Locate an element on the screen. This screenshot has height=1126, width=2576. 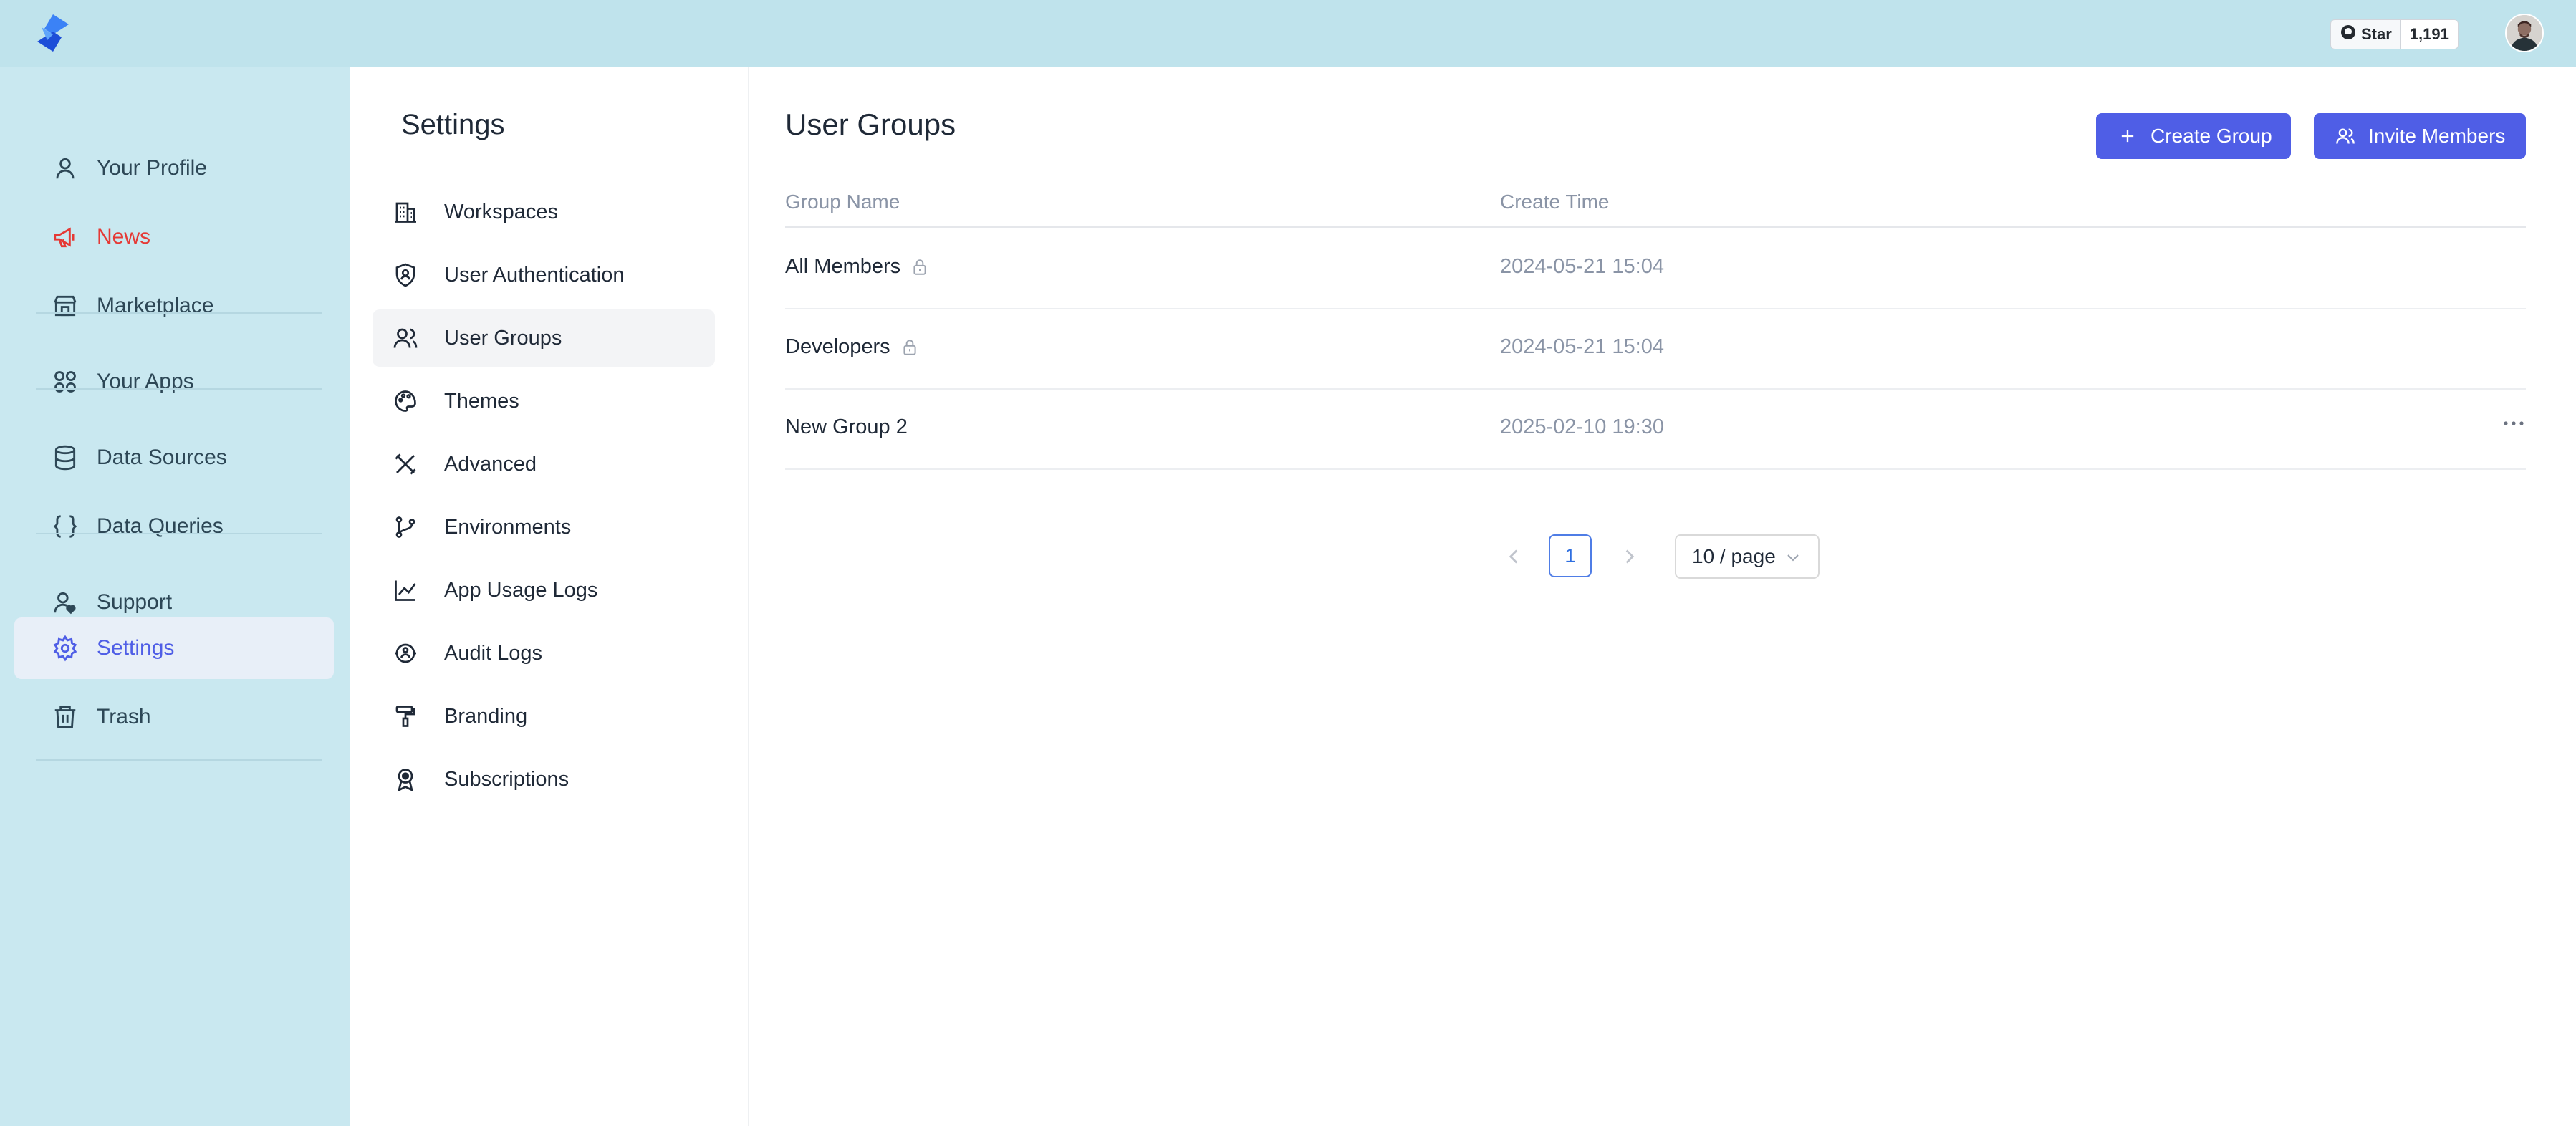
settings-item-subscriptions: Subscriptions is located at coordinates (544, 780).